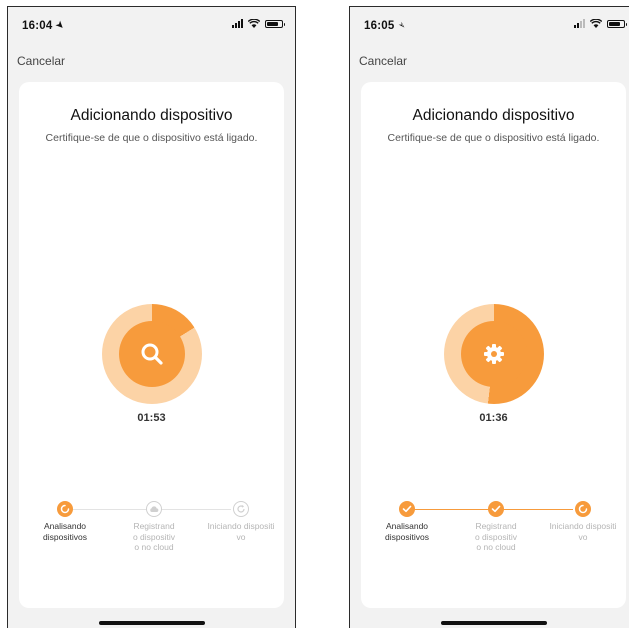 The width and height of the screenshot is (629, 630). Describe the element at coordinates (241, 509) in the screenshot. I see `restart-icon` at that location.